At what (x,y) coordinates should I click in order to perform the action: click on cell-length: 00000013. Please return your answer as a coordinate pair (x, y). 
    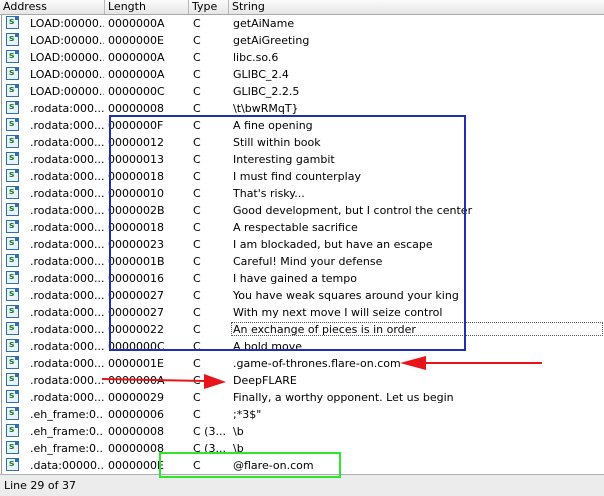
    Looking at the image, I should click on (136, 159).